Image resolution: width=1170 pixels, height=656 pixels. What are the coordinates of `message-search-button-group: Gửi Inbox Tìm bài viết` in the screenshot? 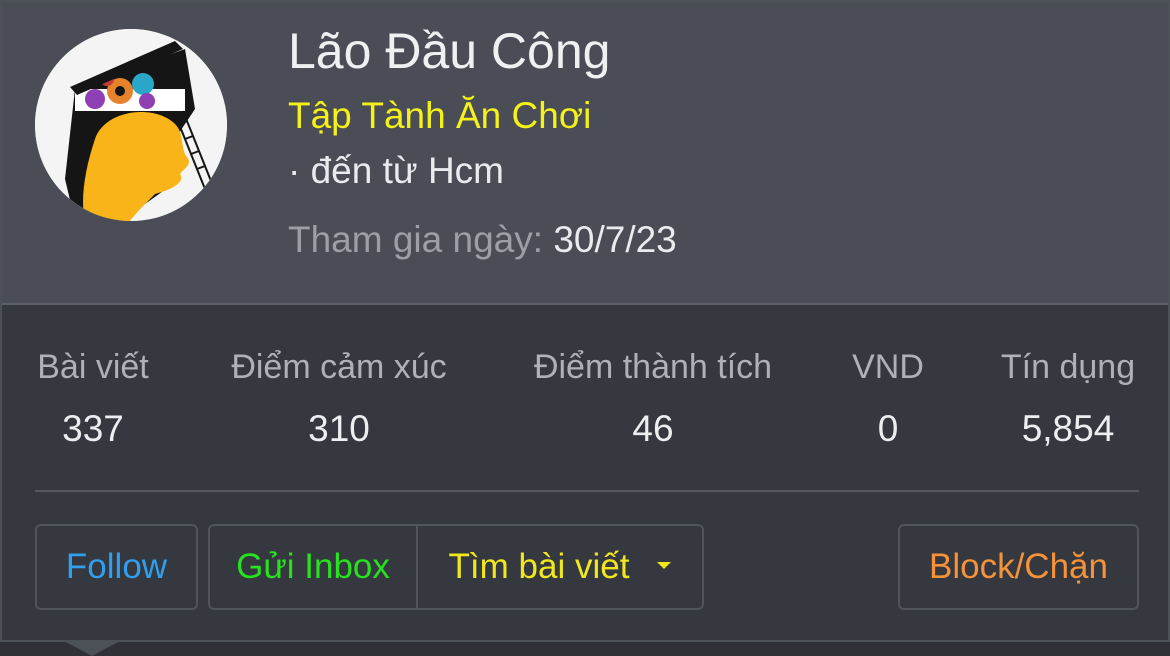 It's located at (456, 567).